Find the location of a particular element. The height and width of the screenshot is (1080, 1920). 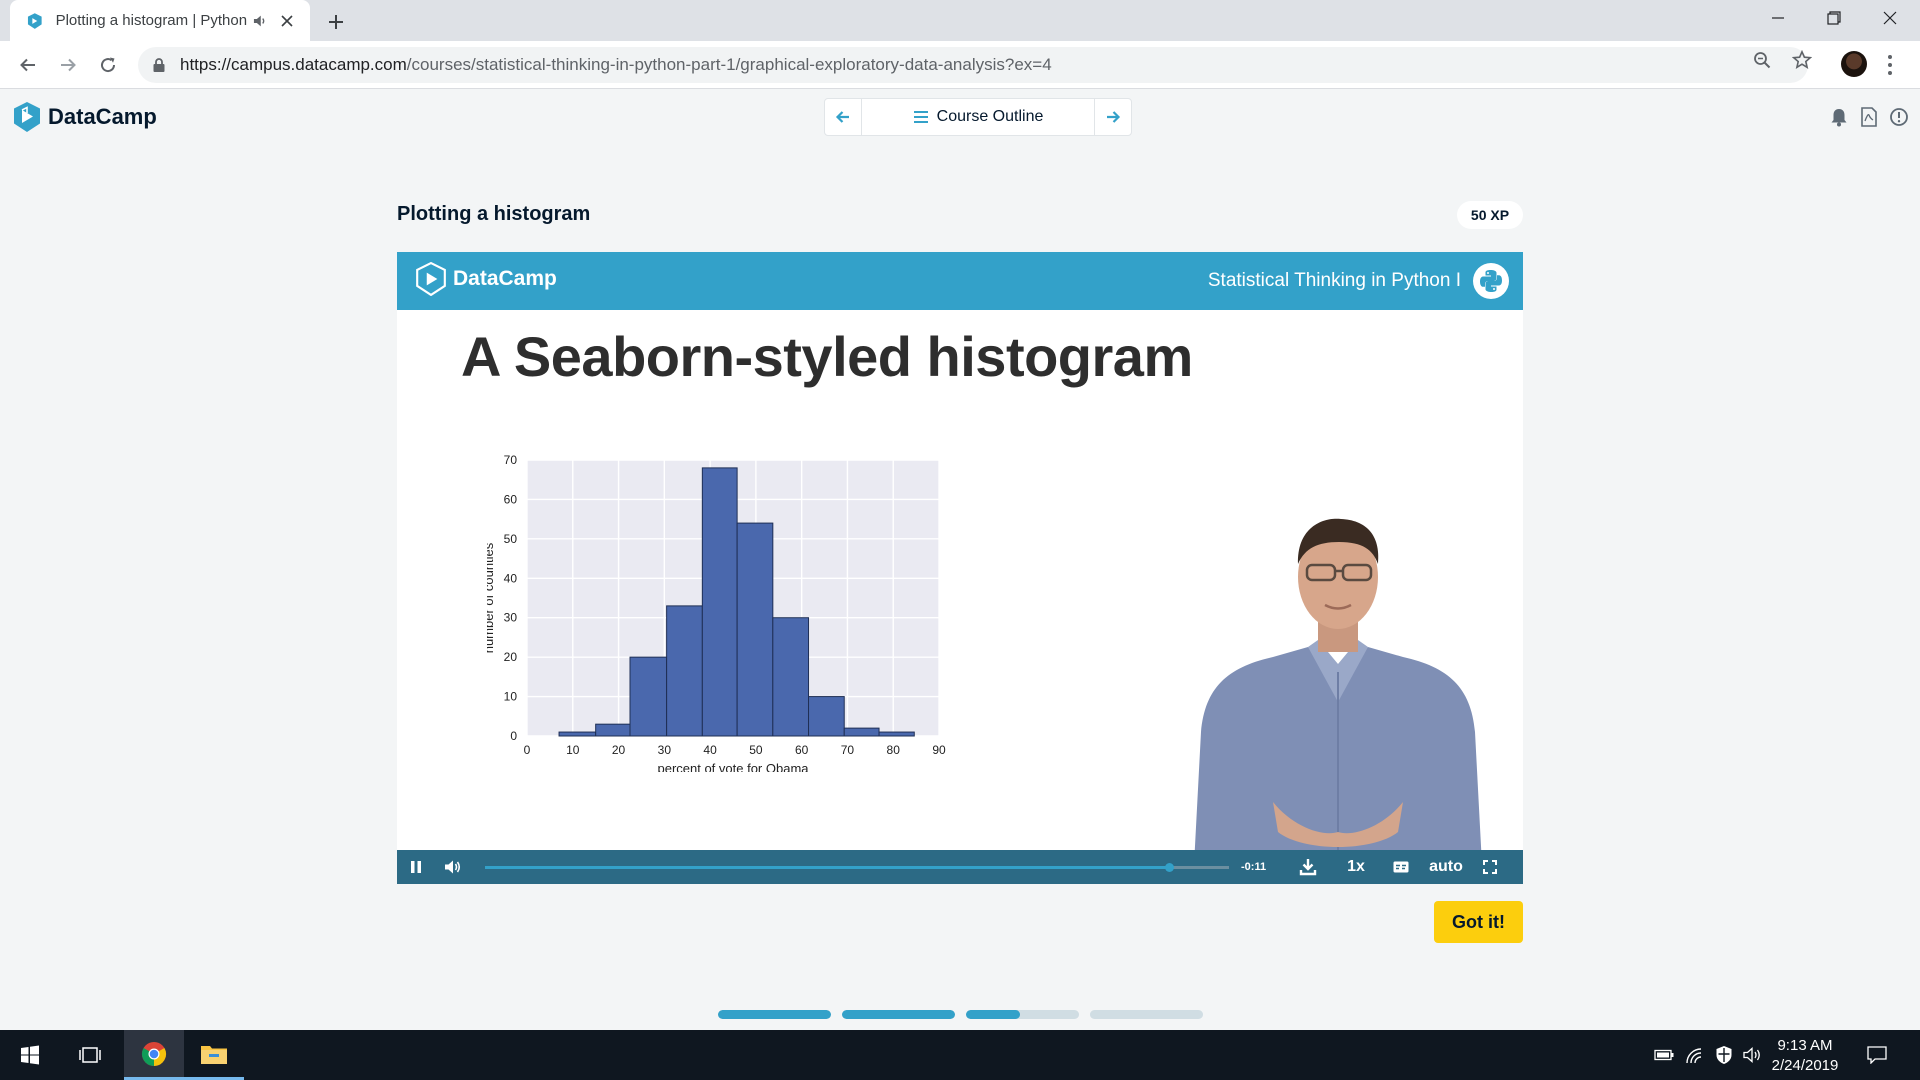

clock-date: 2/24/2019 is located at coordinates (1805, 1065).